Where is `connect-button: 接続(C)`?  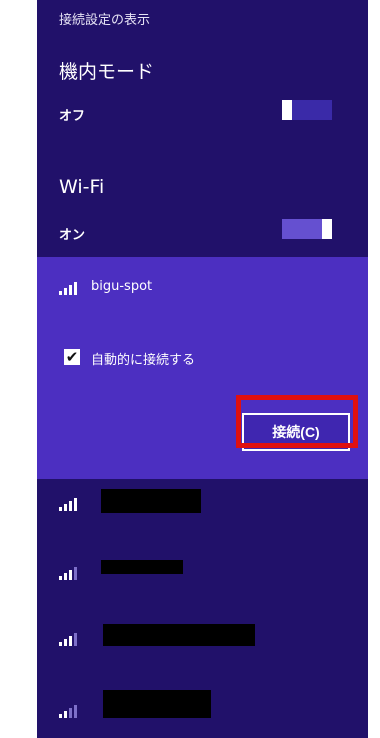 connect-button: 接続(C) is located at coordinates (296, 432).